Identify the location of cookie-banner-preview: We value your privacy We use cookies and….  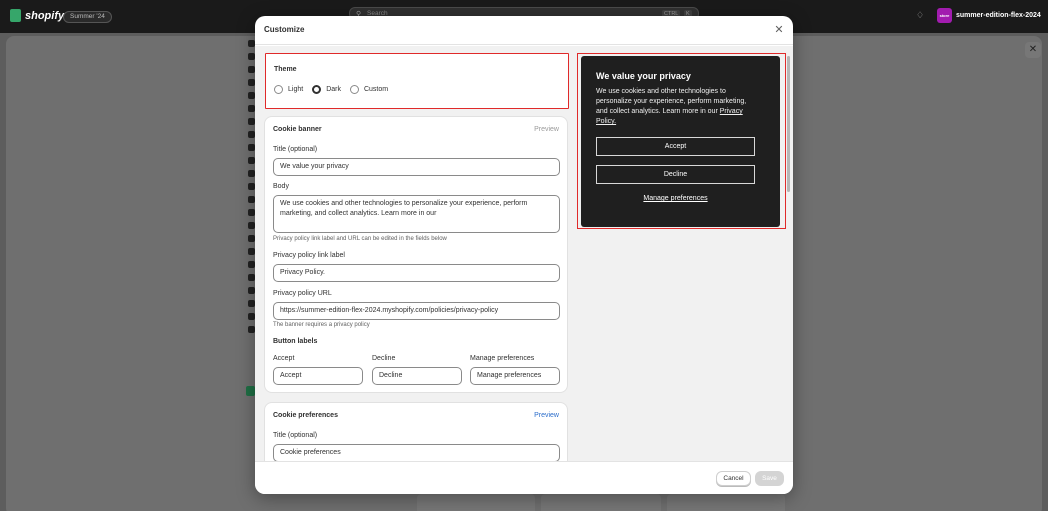
(680, 141).